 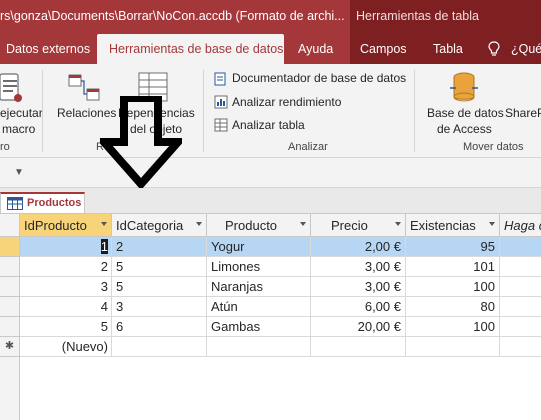 I want to click on context-group: Herramientas de tabla, so click(x=445, y=17).